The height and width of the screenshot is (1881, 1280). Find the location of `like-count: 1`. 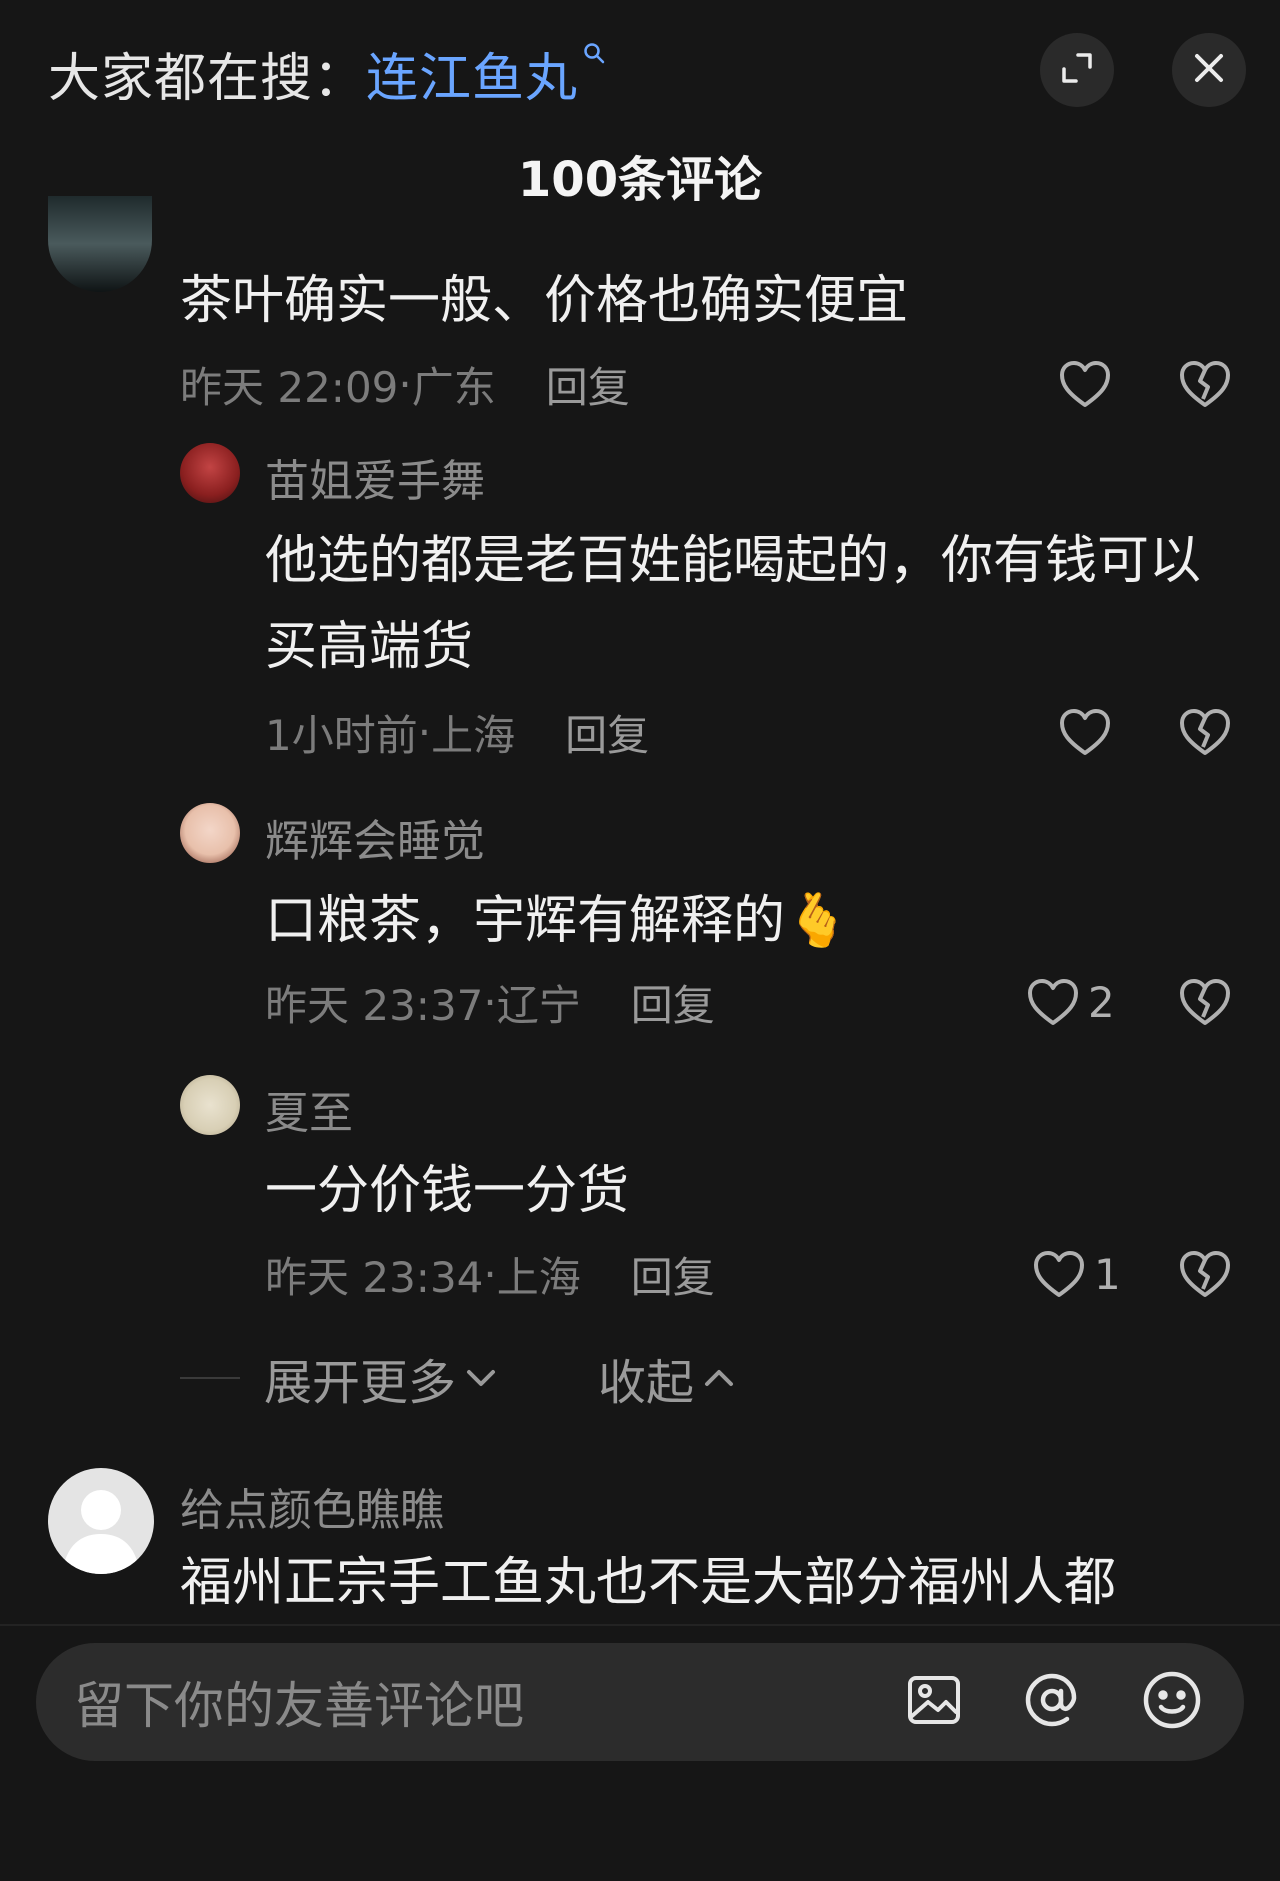

like-count: 1 is located at coordinates (1107, 1274).